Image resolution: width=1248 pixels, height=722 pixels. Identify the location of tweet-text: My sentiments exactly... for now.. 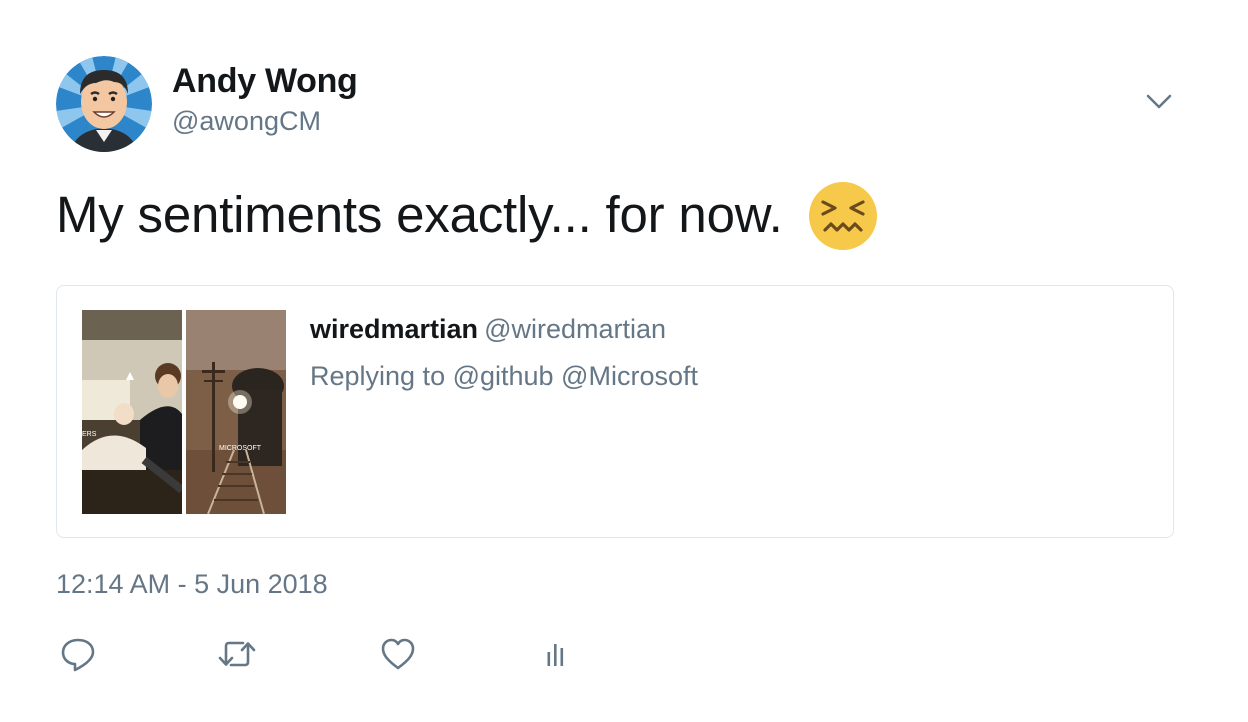
(467, 216).